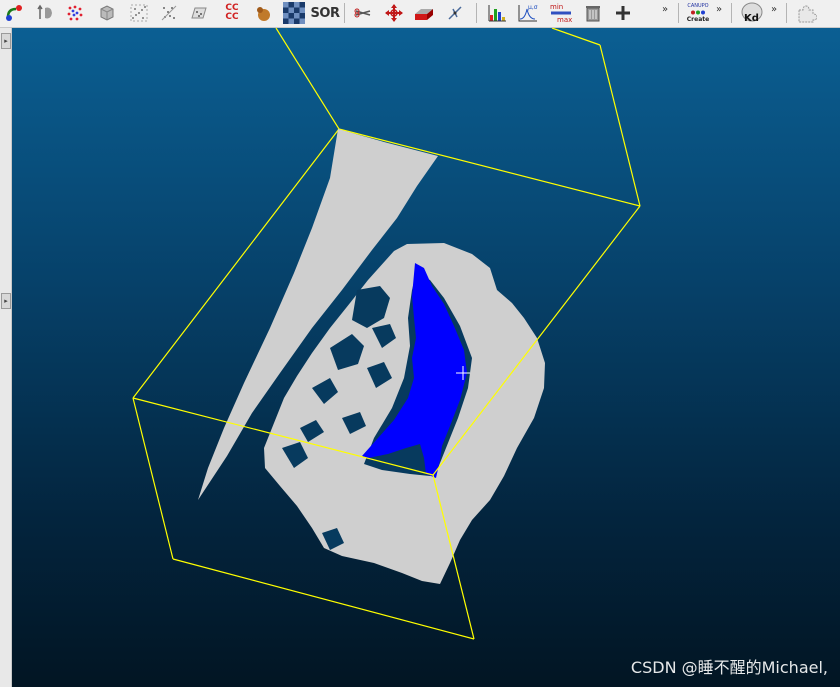 The height and width of the screenshot is (687, 840). What do you see at coordinates (199, 13) in the screenshot?
I see `fit-plane-icon` at bounding box center [199, 13].